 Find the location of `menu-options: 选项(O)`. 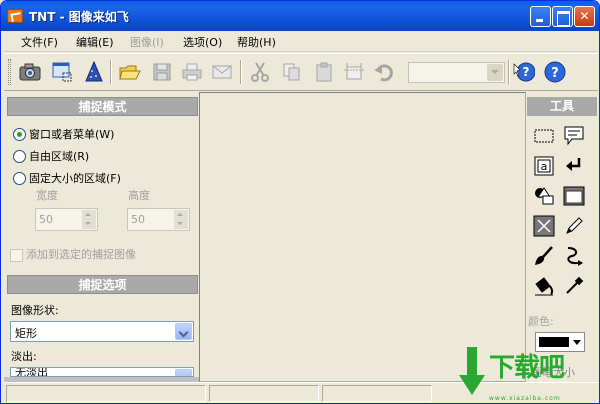

menu-options: 选项(O) is located at coordinates (202, 42).